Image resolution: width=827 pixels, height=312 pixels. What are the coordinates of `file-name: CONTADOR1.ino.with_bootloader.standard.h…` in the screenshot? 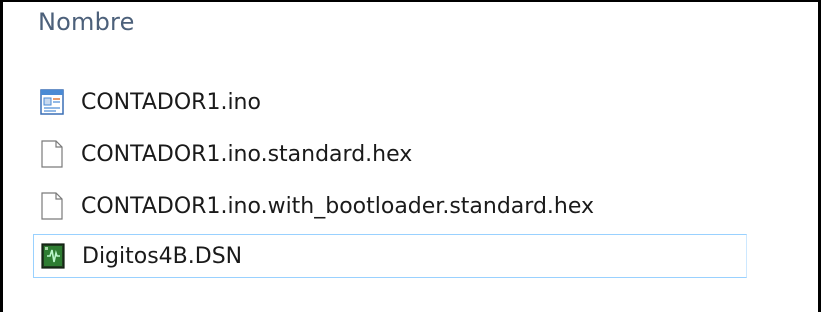 It's located at (338, 206).